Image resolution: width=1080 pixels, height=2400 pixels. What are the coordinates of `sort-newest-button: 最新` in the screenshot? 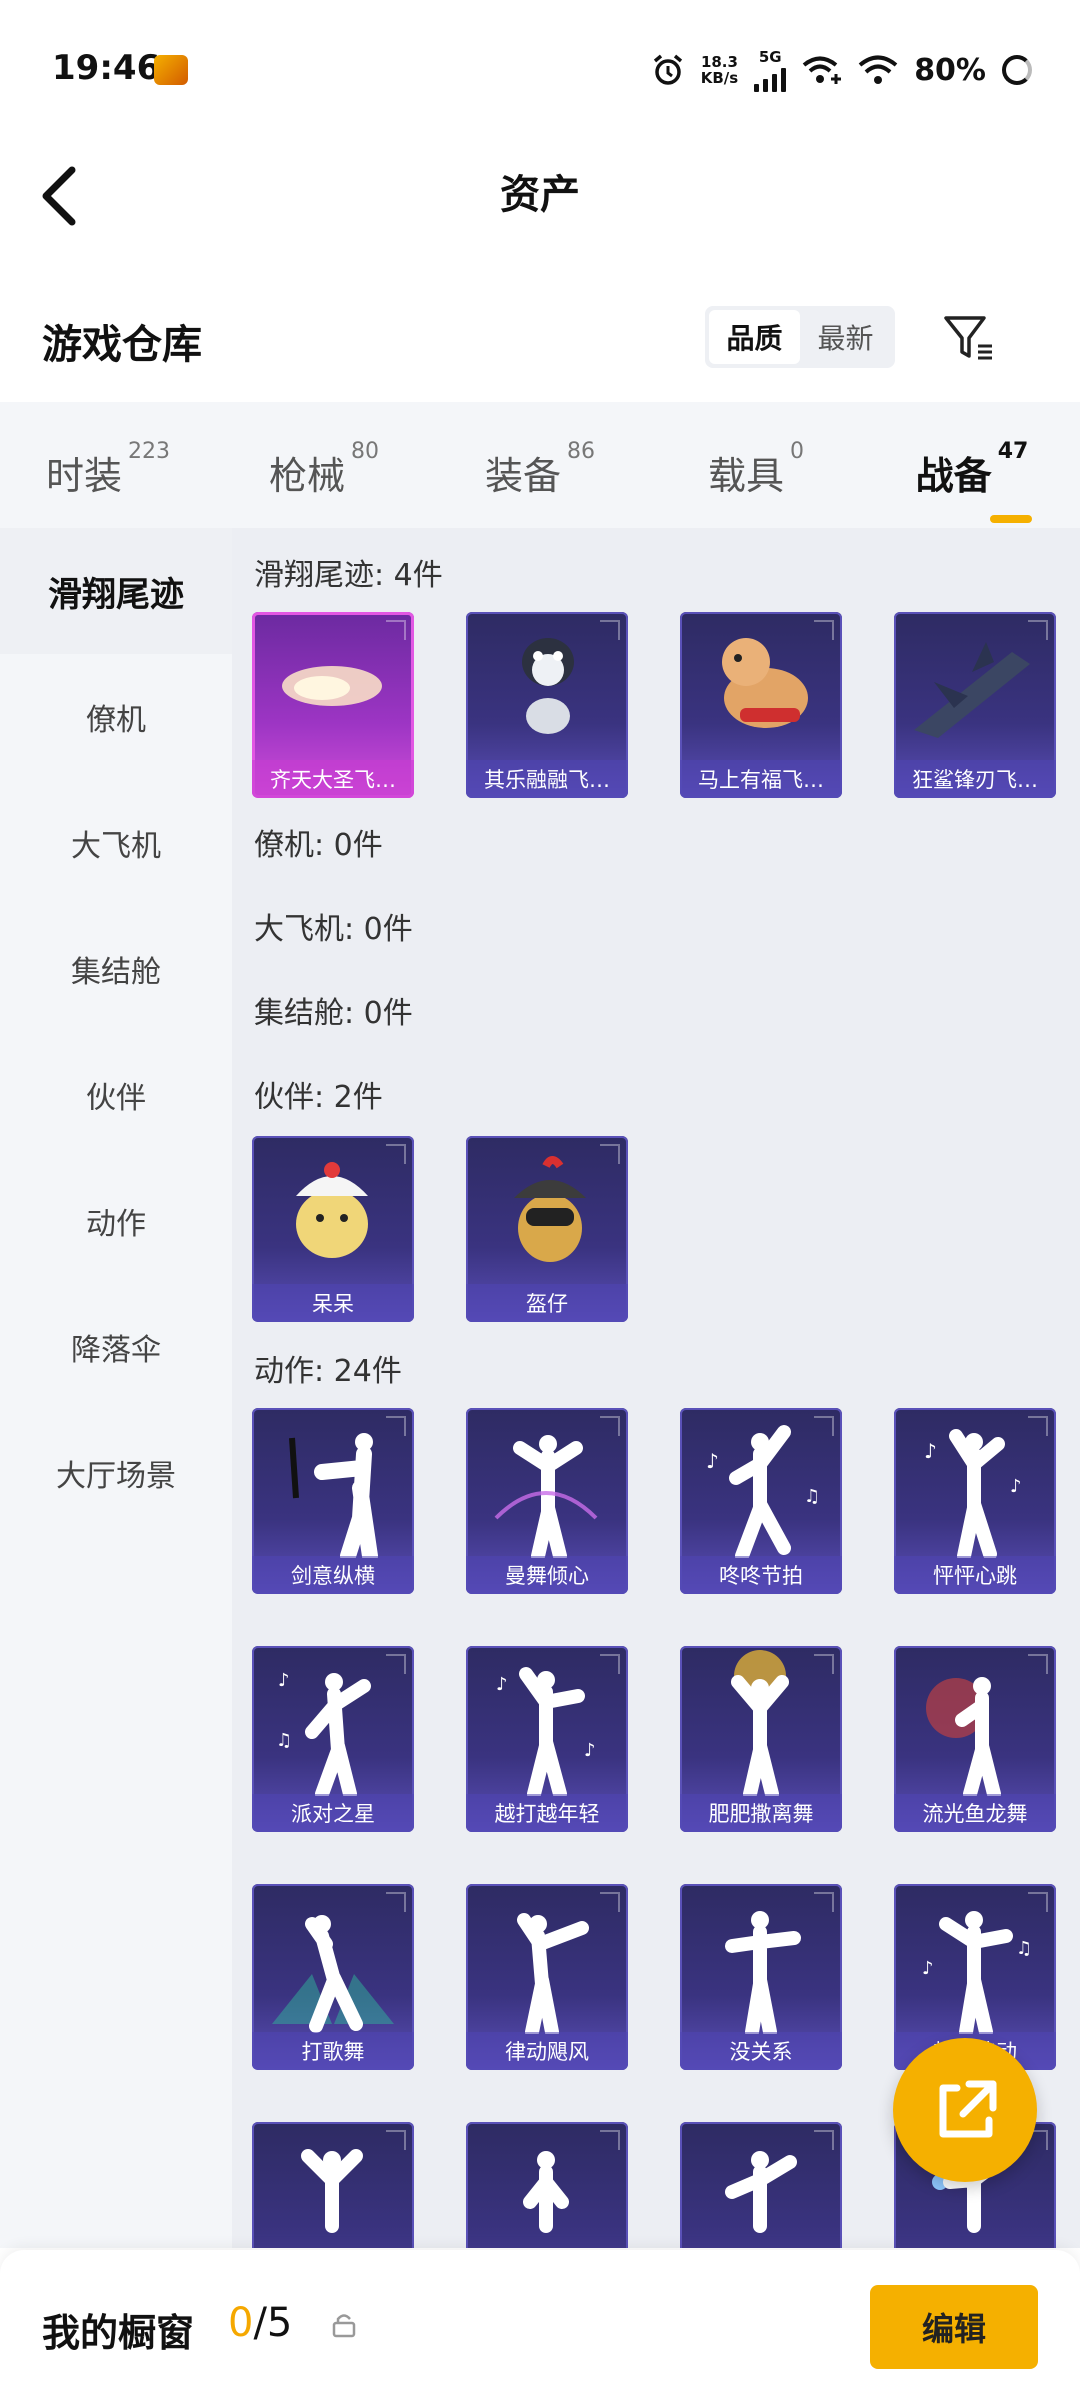 It's located at (845, 337).